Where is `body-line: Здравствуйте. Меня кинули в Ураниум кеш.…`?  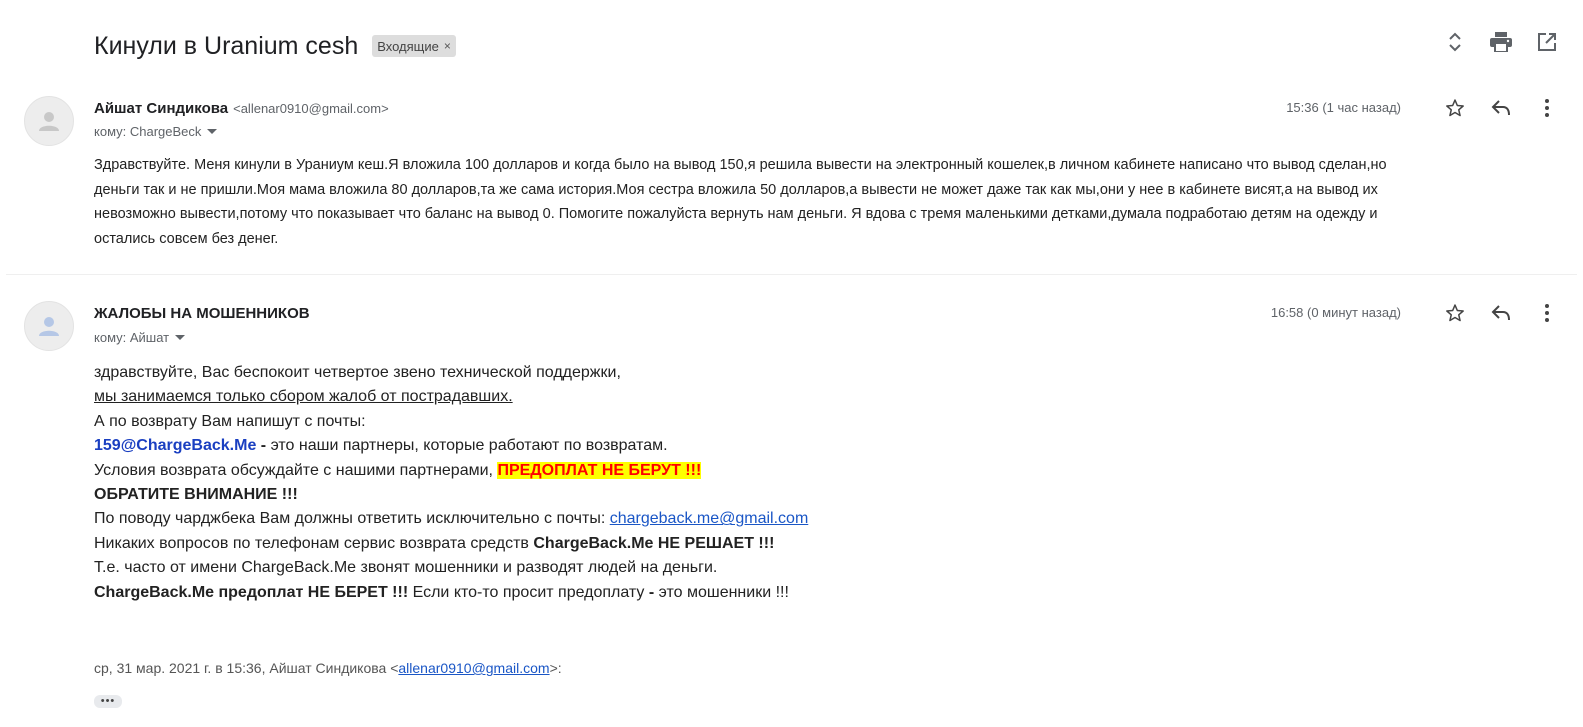 body-line: Здравствуйте. Меня кинули в Ураниум кеш.… is located at coordinates (740, 165).